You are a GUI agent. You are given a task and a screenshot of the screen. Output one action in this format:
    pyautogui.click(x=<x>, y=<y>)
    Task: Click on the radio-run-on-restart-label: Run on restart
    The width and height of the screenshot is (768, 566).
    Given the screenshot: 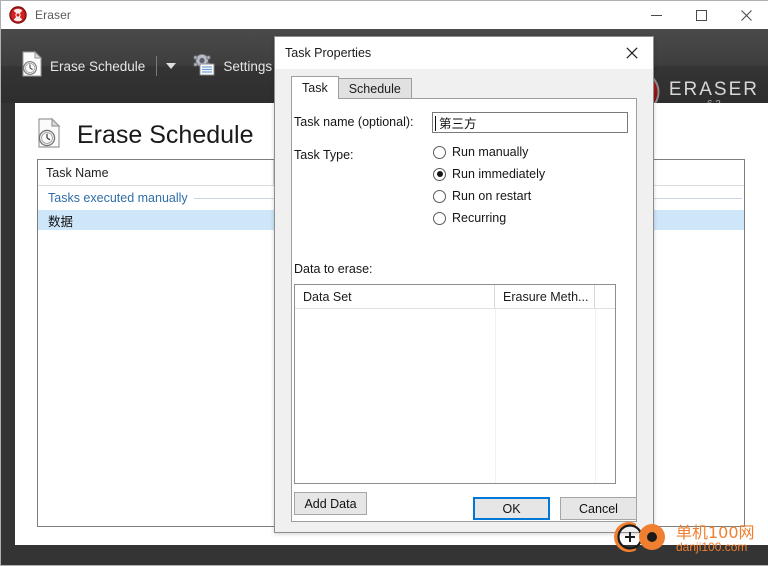 What is the action you would take?
    pyautogui.click(x=492, y=196)
    